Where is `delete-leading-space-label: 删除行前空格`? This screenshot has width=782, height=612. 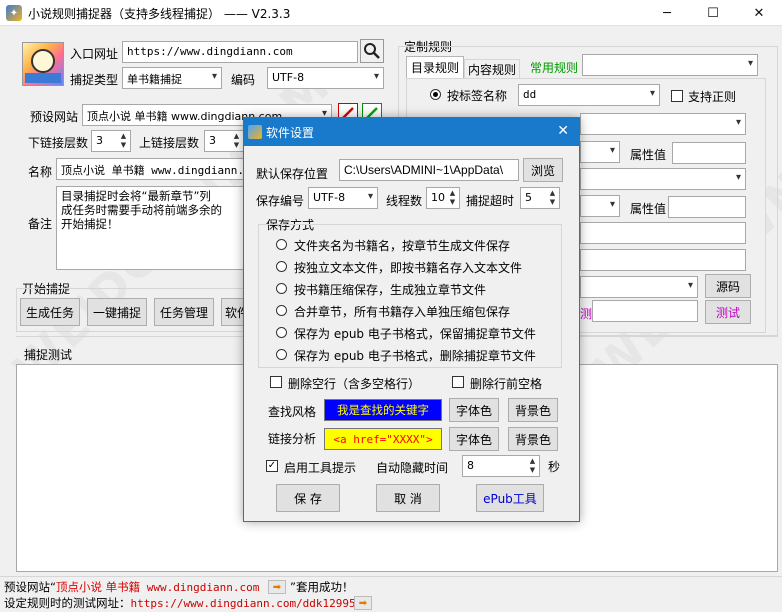
delete-leading-space-label: 删除行前空格 is located at coordinates (506, 384).